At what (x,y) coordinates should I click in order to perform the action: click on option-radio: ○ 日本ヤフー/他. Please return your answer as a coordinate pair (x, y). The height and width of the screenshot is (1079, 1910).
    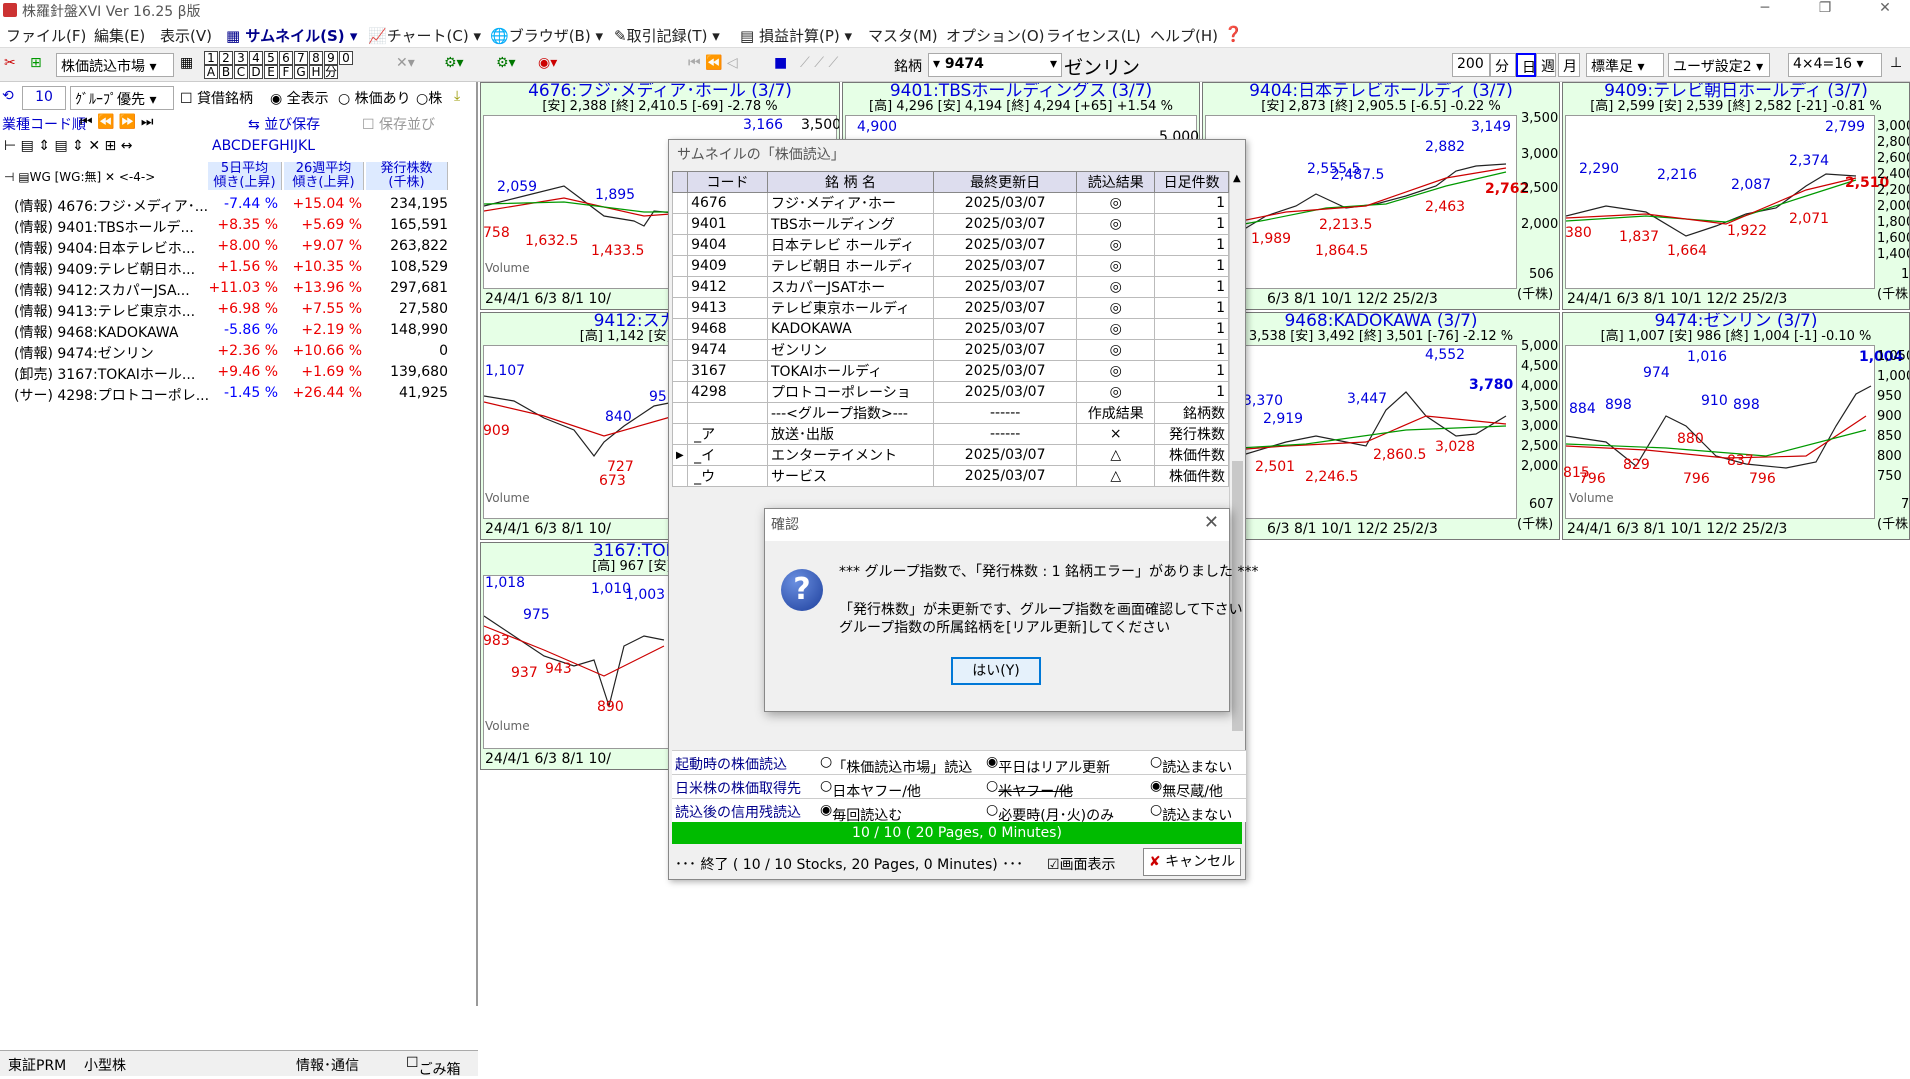
    Looking at the image, I should click on (870, 789).